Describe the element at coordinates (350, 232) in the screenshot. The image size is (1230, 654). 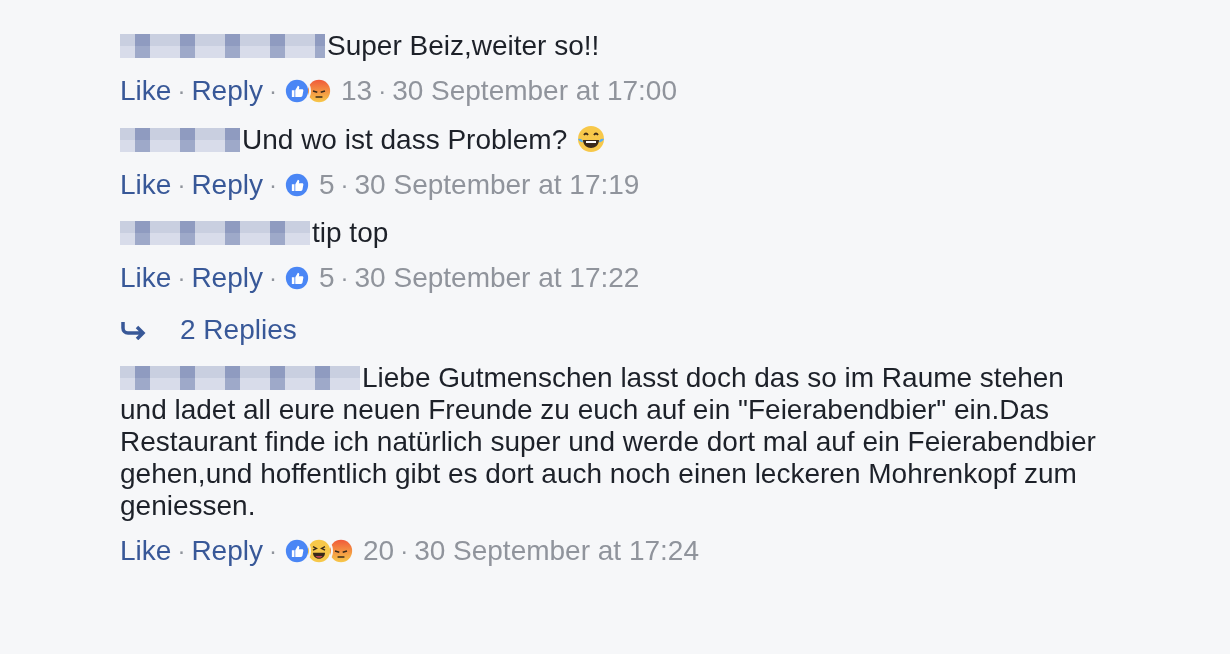
I see `comment-text: tip top` at that location.